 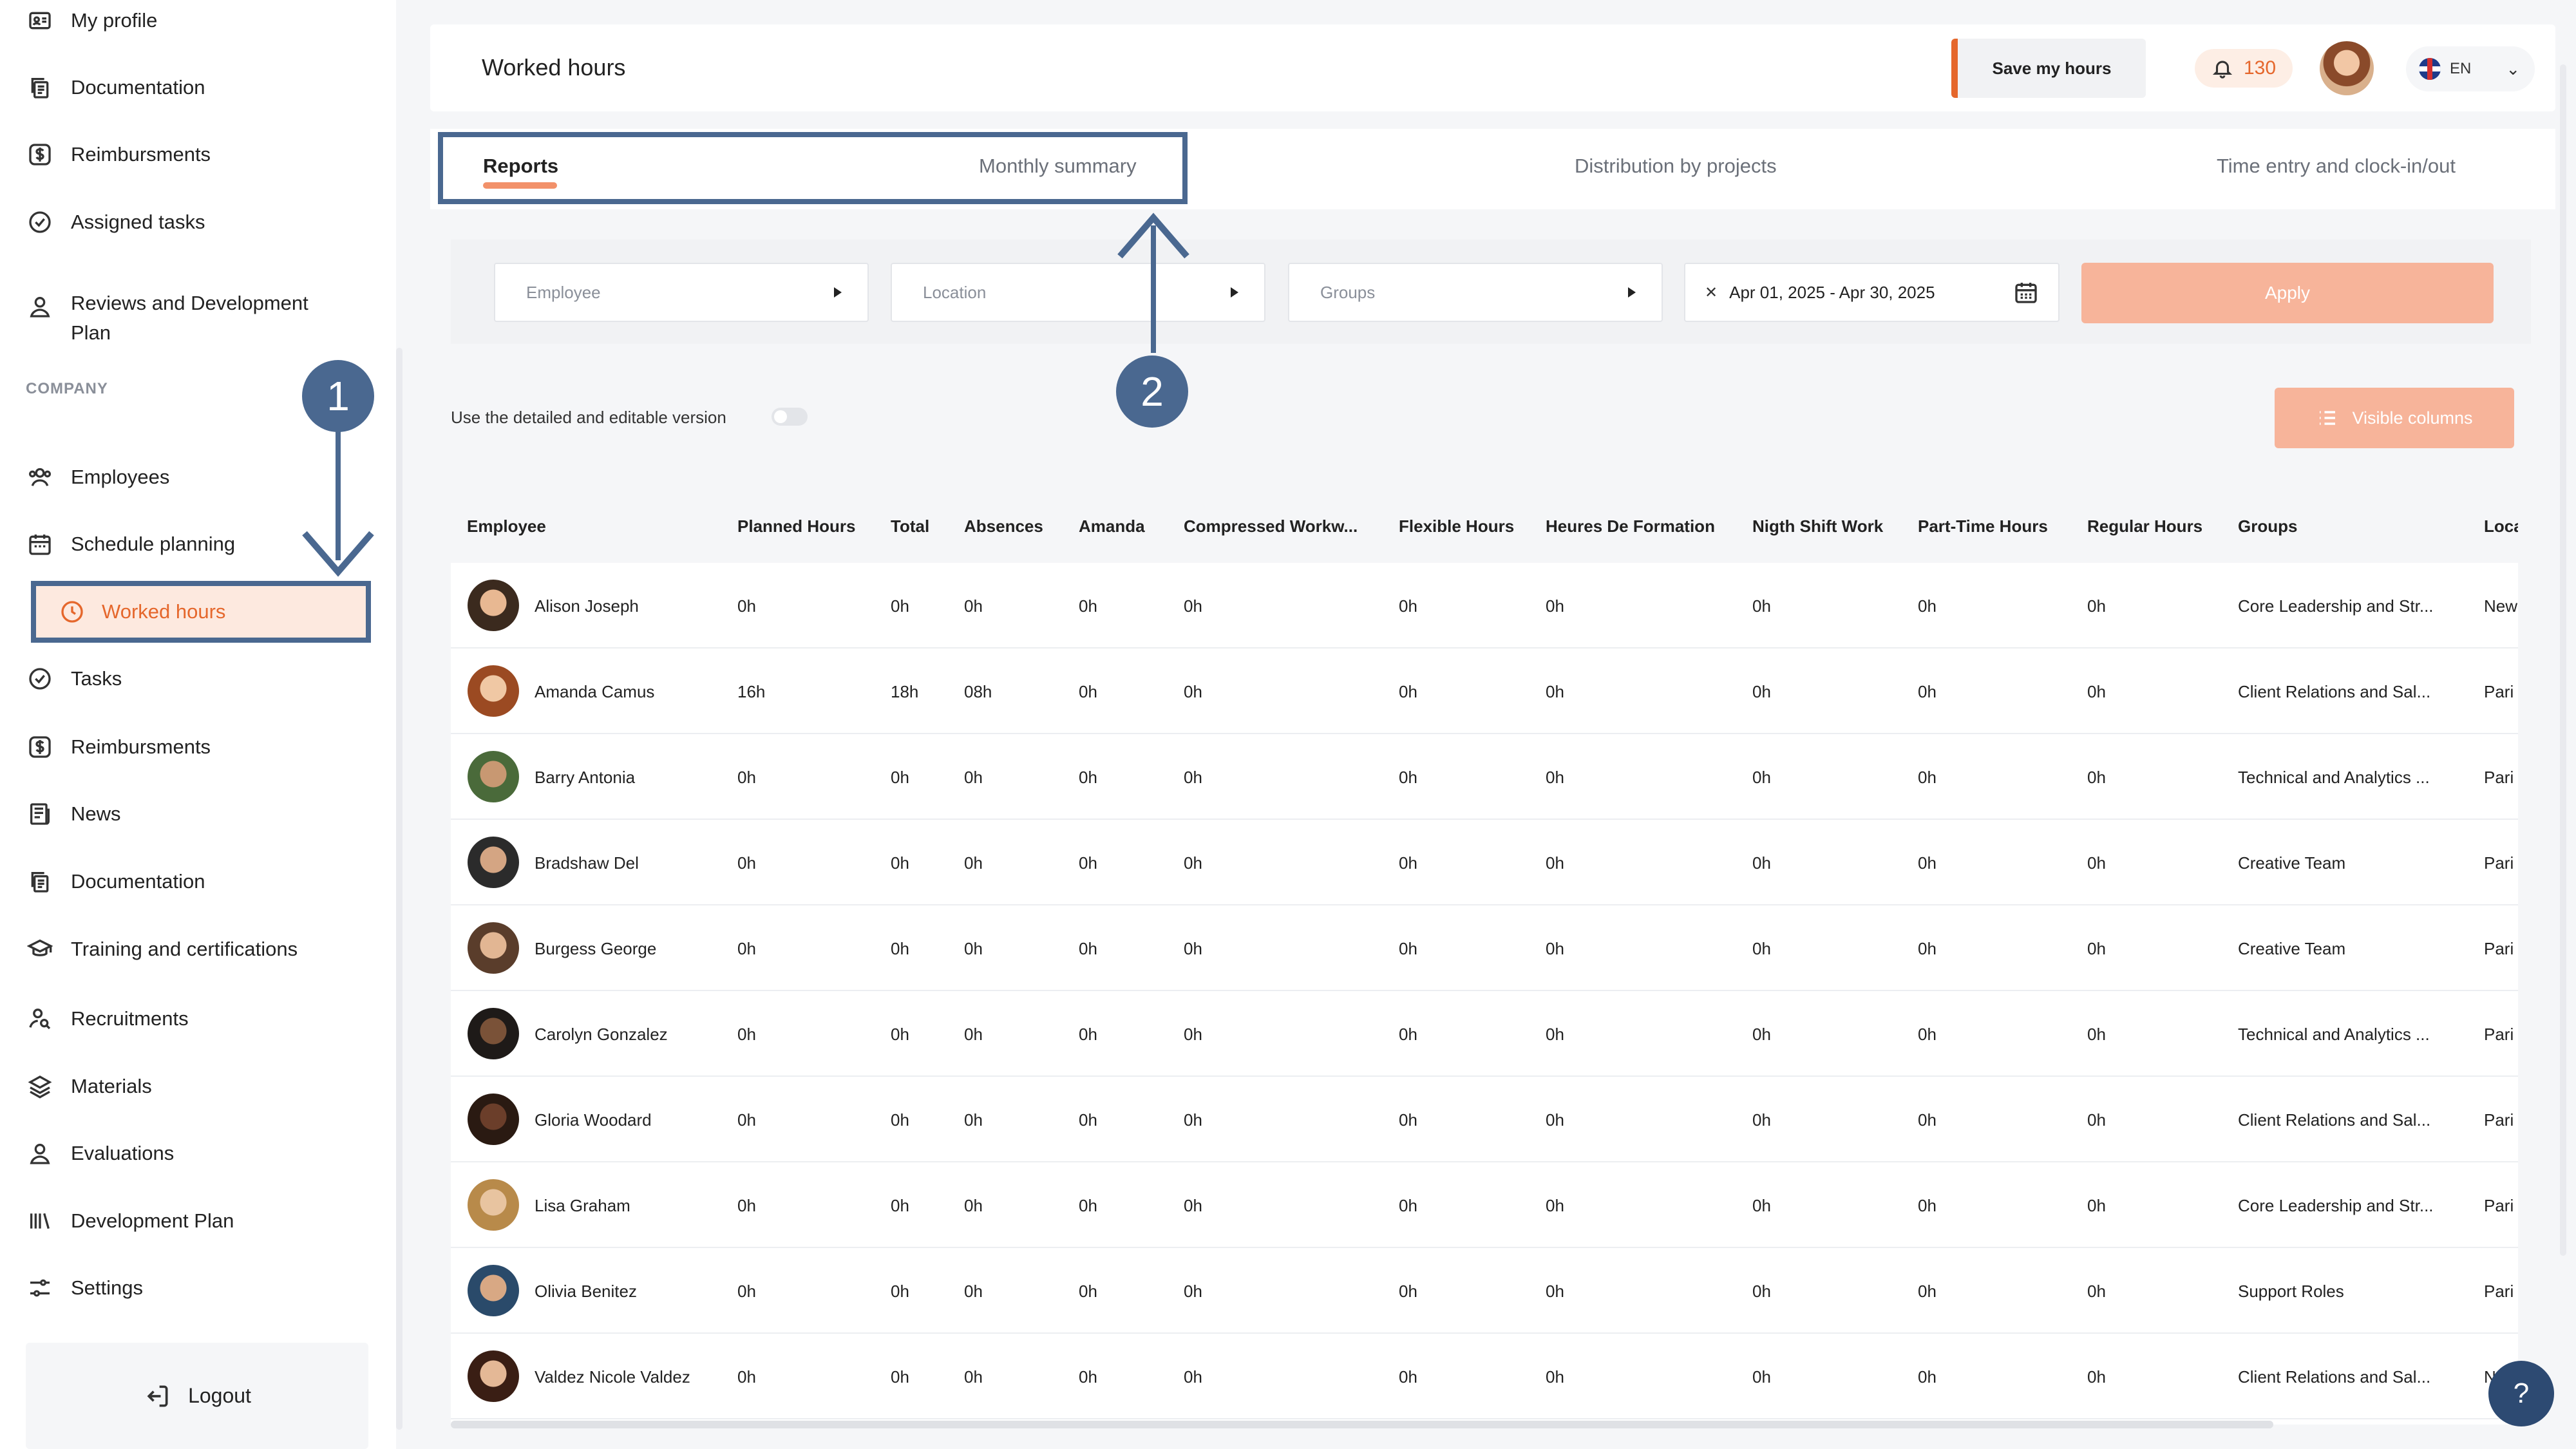 What do you see at coordinates (612, 1377) in the screenshot?
I see `employee-name: Valdez Nicole Valdez` at bounding box center [612, 1377].